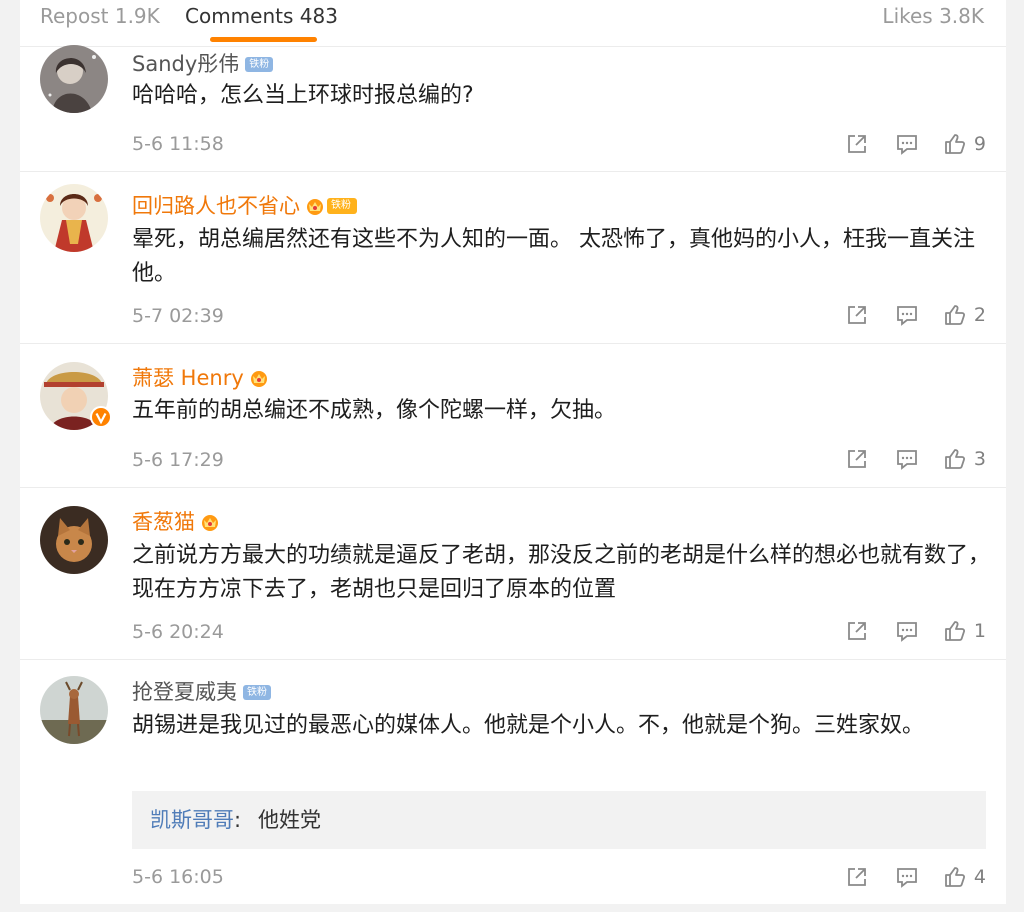 This screenshot has width=1024, height=912. I want to click on tab-bar: Repost 1.9K Comments 483 Likes 3.8K, so click(513, 23).